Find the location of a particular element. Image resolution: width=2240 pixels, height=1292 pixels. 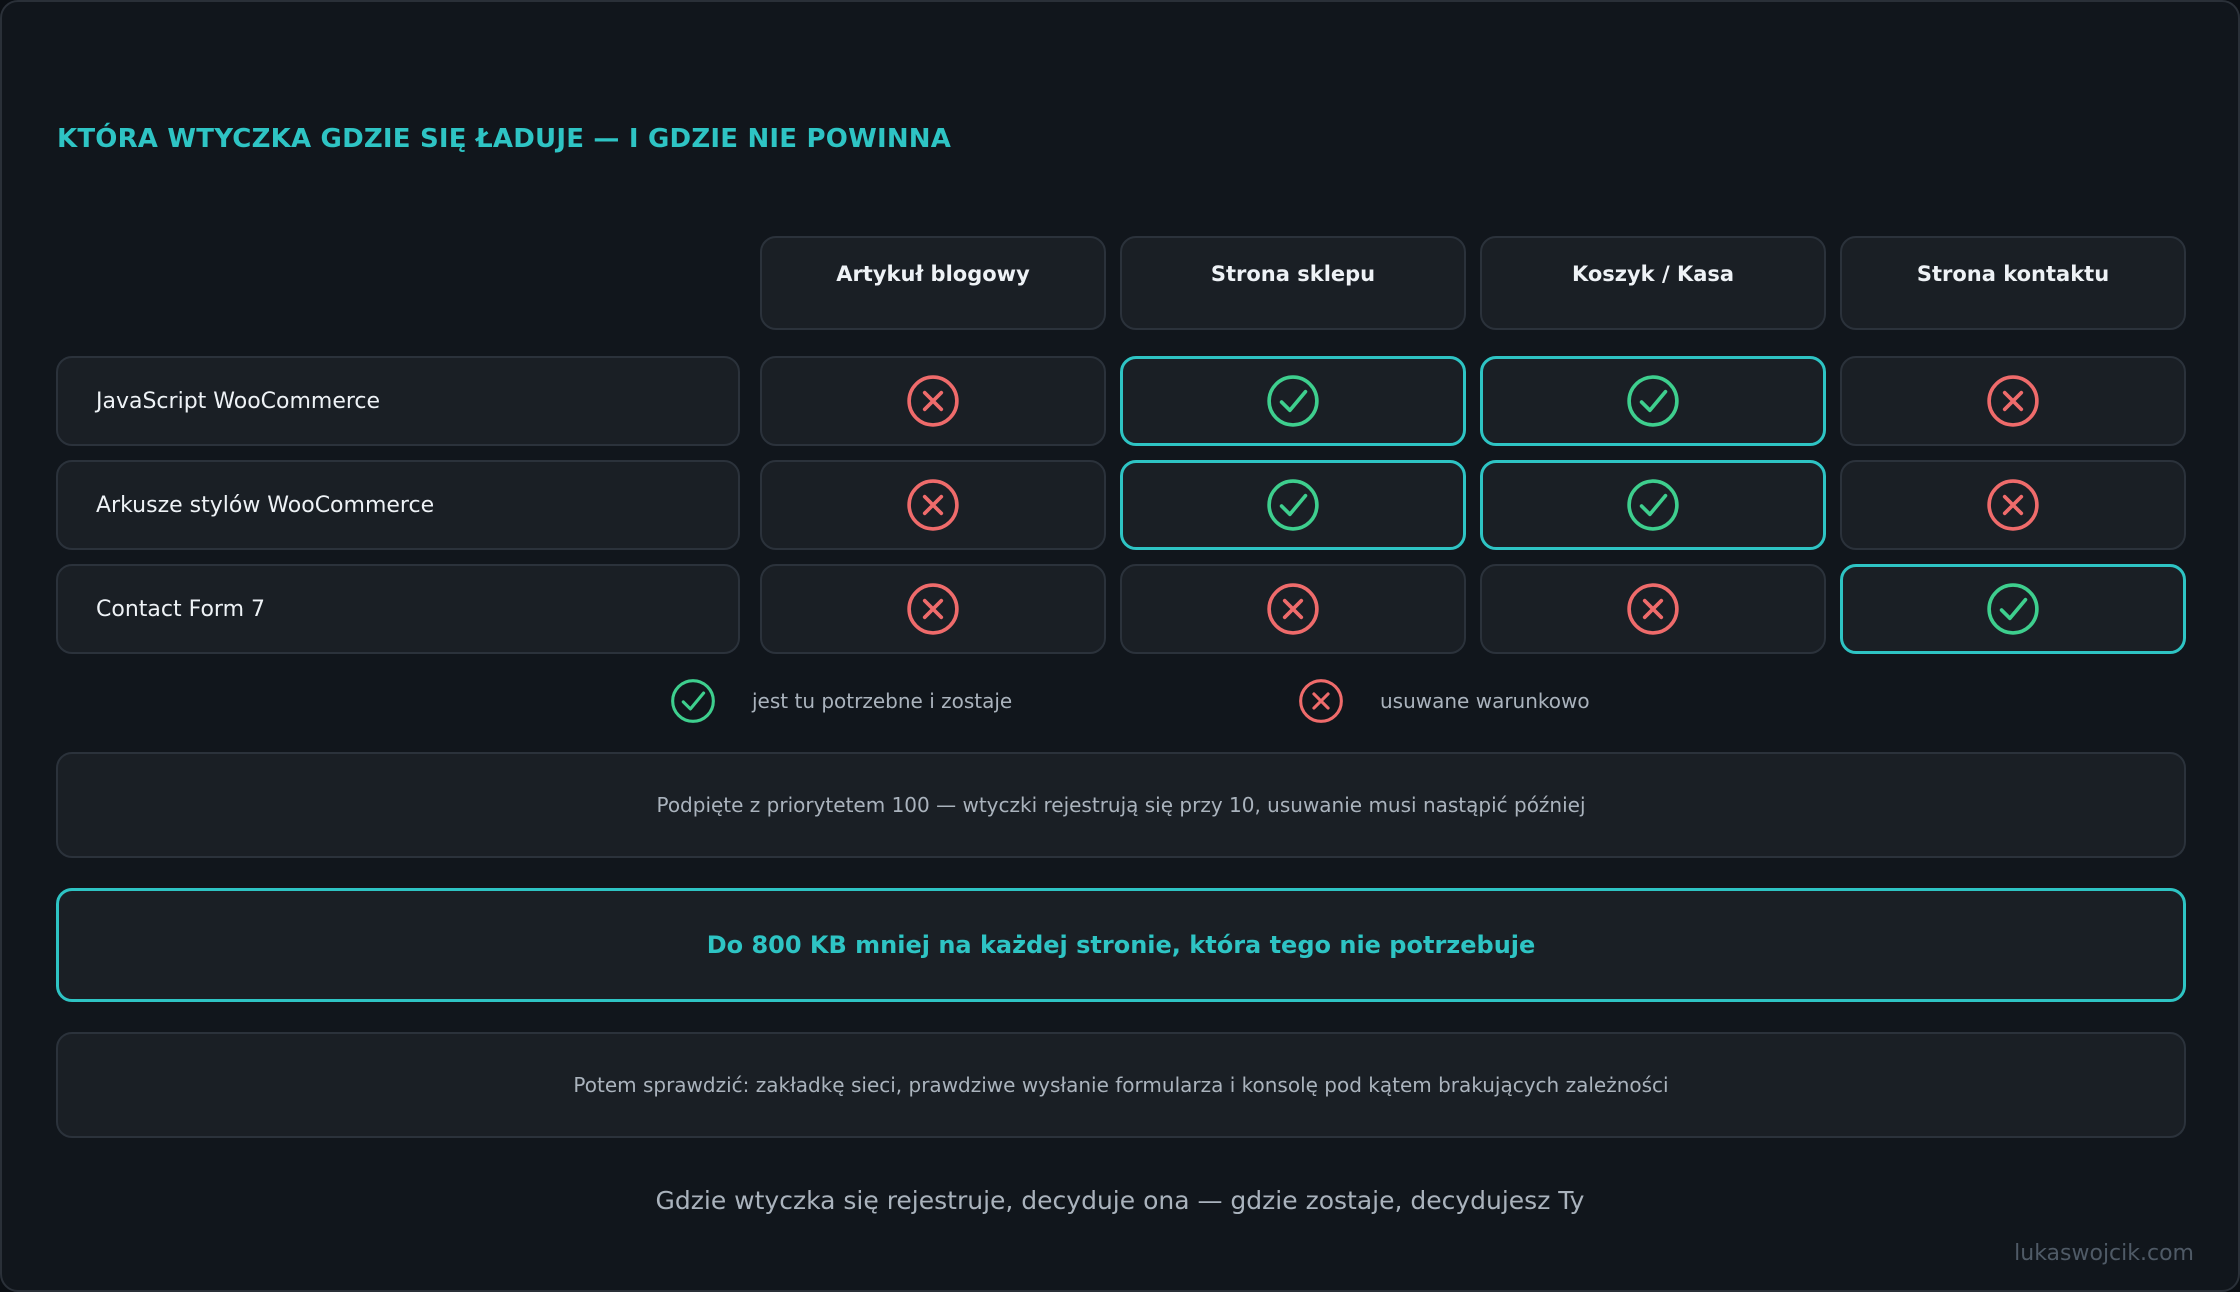

row-label-contact-form-7: Contact Form 7 is located at coordinates (398, 609).